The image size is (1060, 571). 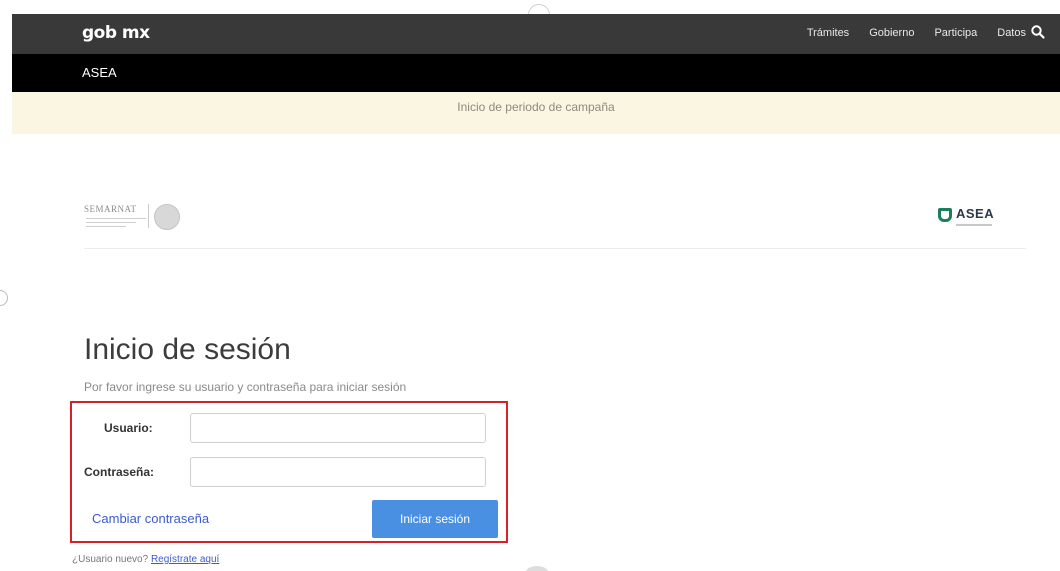 I want to click on register-link: Regístrate aquí, so click(x=185, y=559).